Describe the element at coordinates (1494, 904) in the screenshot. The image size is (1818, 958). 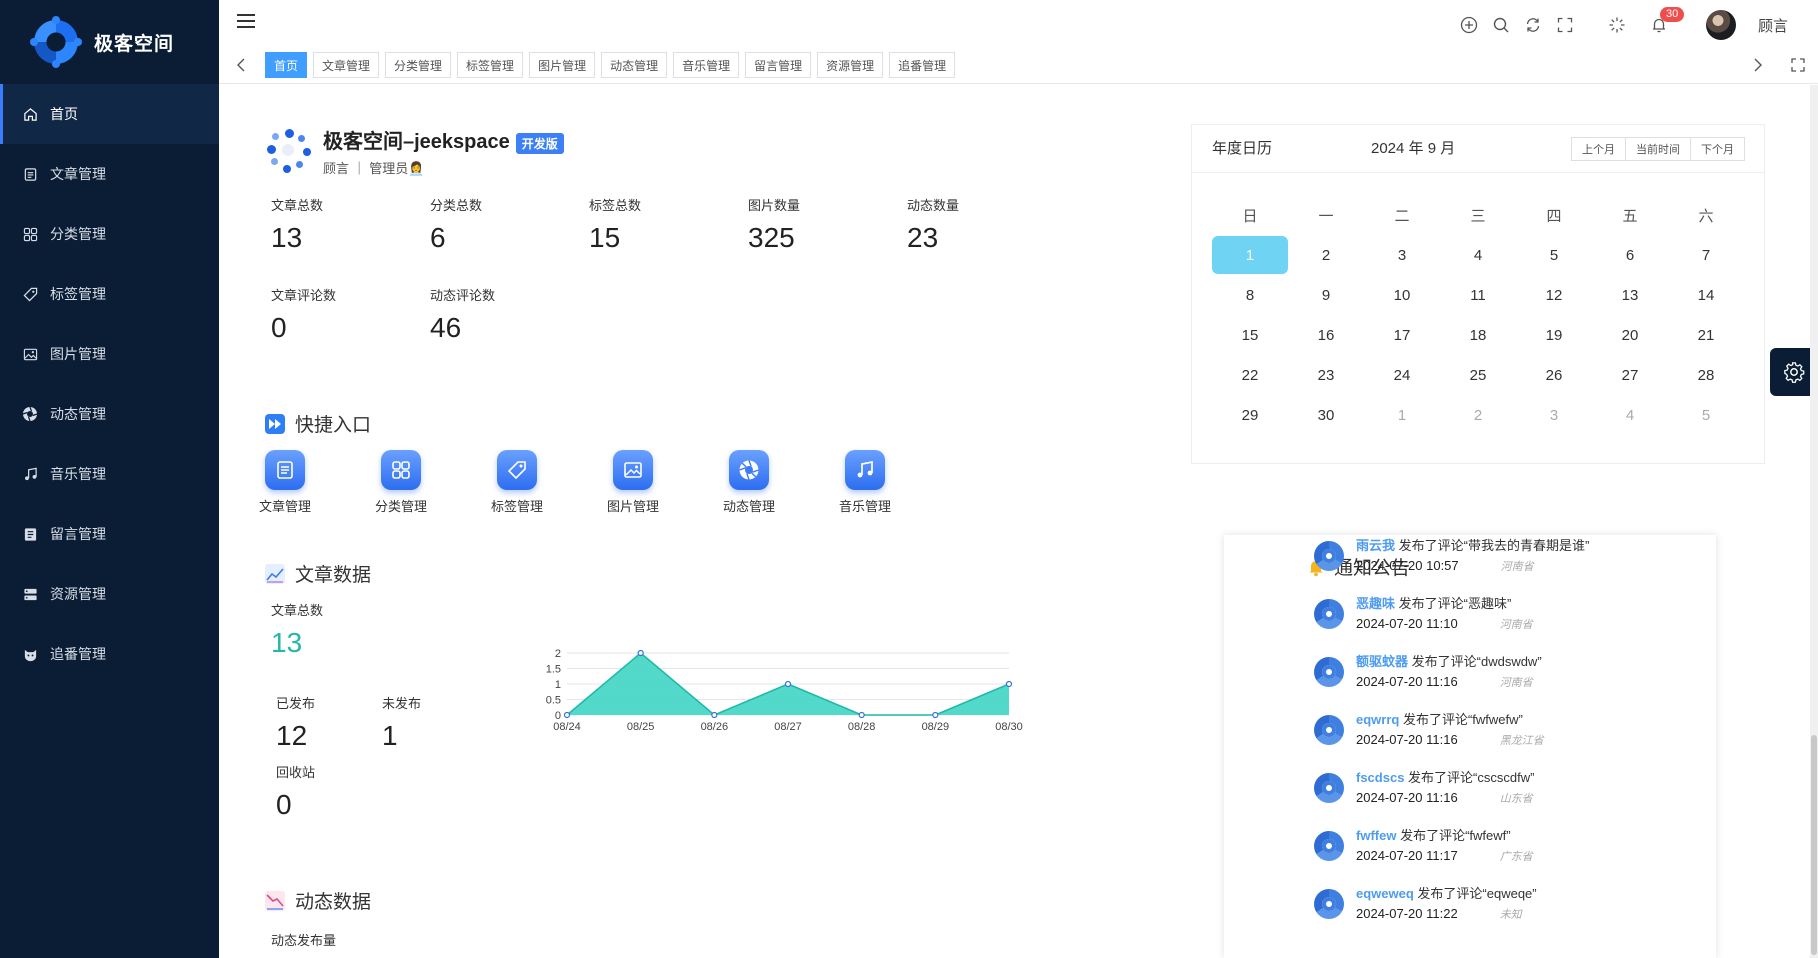
I see `notice-item: eqweweq 发布了评论“eqweqe” 2024-07-20 11:22 未知` at that location.